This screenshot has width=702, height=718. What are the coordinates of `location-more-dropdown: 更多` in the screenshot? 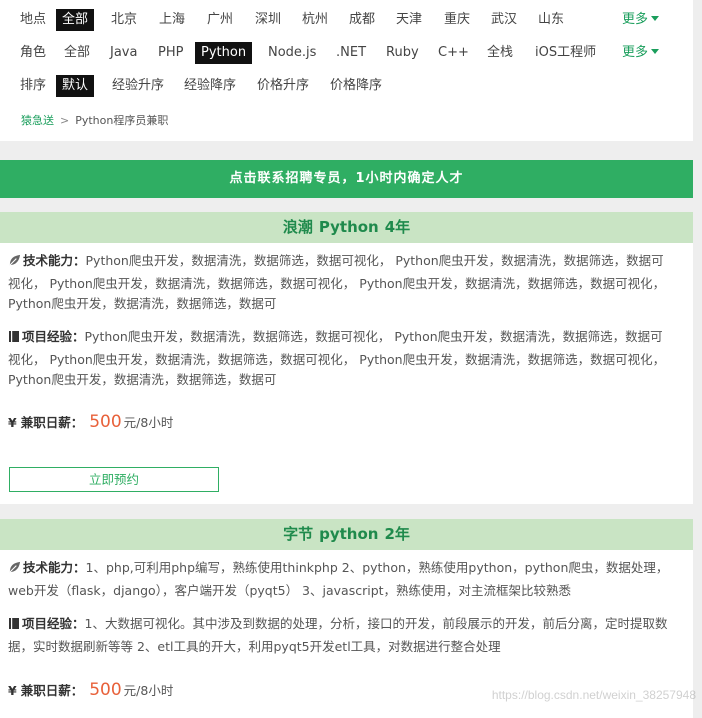 It's located at (641, 20).